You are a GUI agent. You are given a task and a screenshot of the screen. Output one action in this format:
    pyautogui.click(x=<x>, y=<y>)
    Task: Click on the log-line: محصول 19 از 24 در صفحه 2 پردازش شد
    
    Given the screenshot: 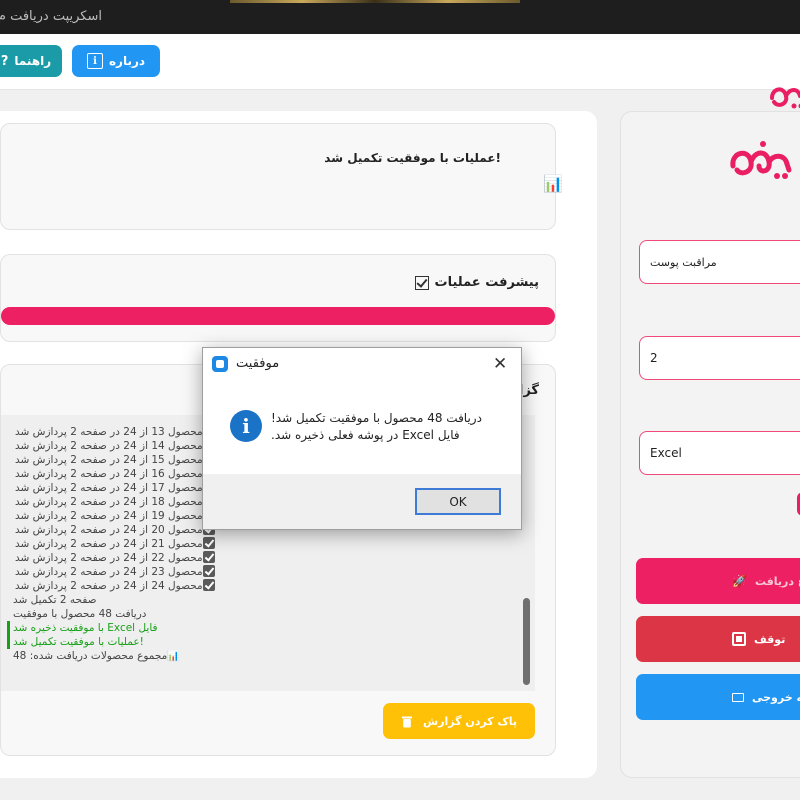 What is the action you would take?
    pyautogui.click(x=115, y=516)
    